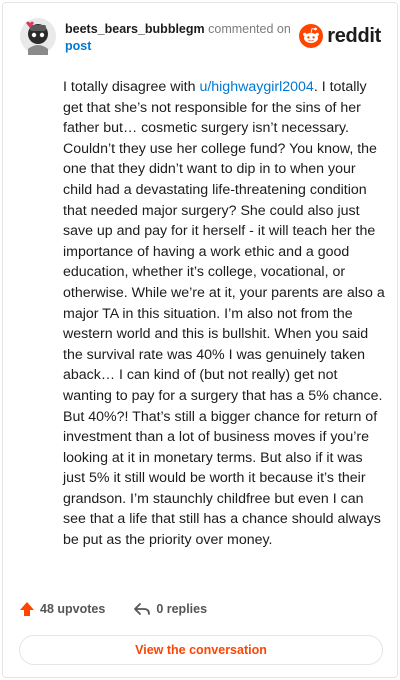  Describe the element at coordinates (185, 38) in the screenshot. I see `comment-meta: beets_bears_bubblegm commented on post` at that location.